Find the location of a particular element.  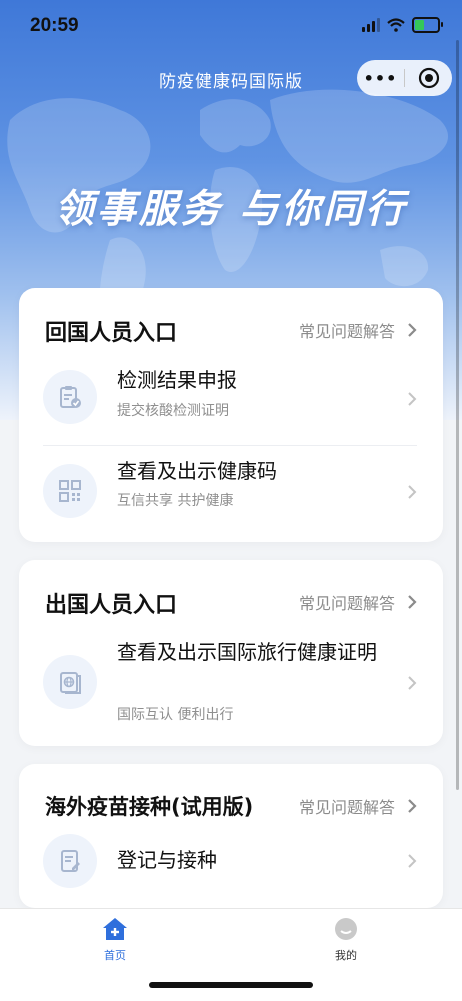

miniprogram-capsule: ••• is located at coordinates (404, 78).